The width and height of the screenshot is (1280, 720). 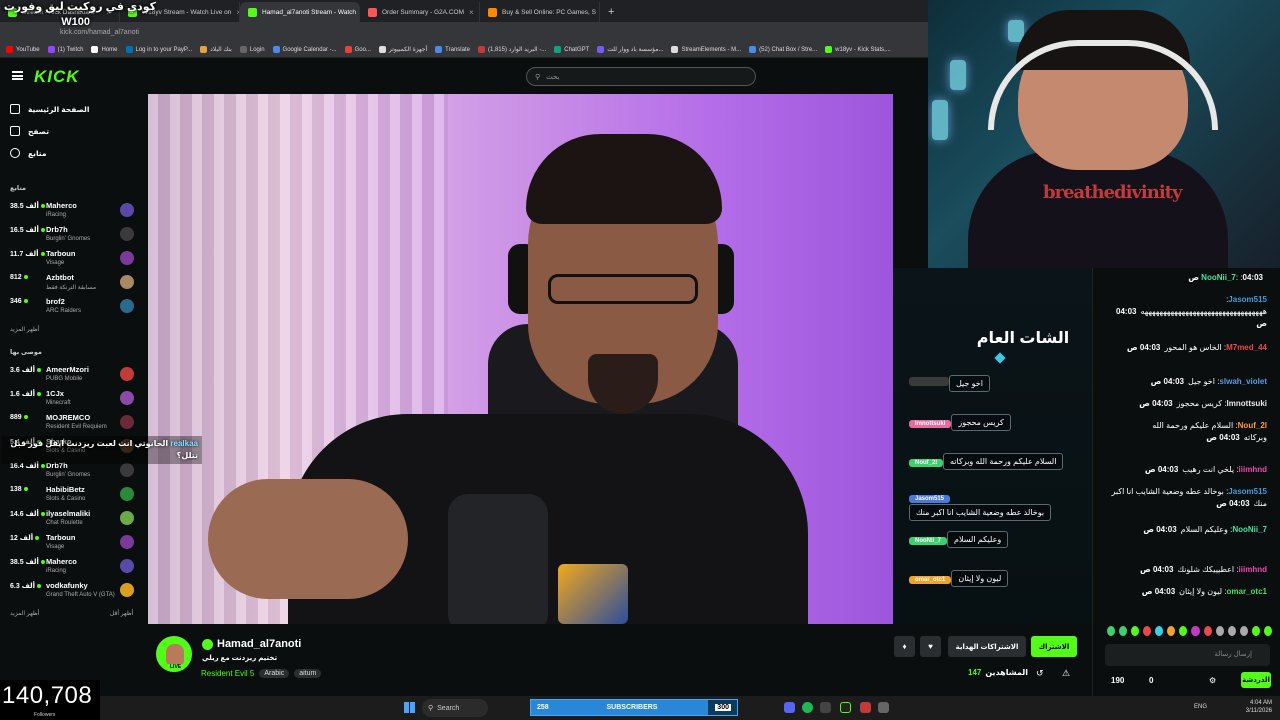 I want to click on bookmark-item: YouTube, so click(x=23, y=49).